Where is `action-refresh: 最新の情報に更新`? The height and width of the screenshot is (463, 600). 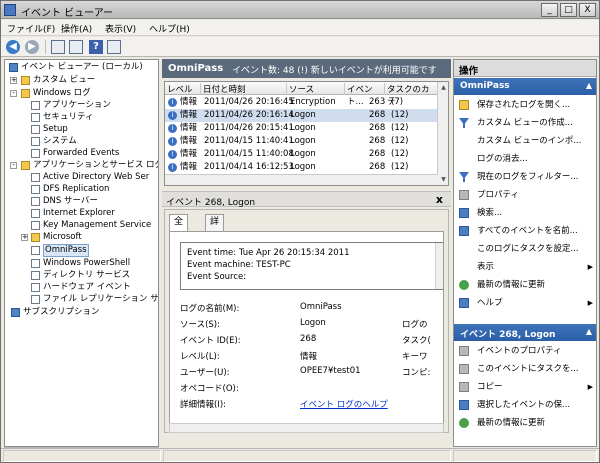
action-refresh: 最新の情報に更新 is located at coordinates (525, 285).